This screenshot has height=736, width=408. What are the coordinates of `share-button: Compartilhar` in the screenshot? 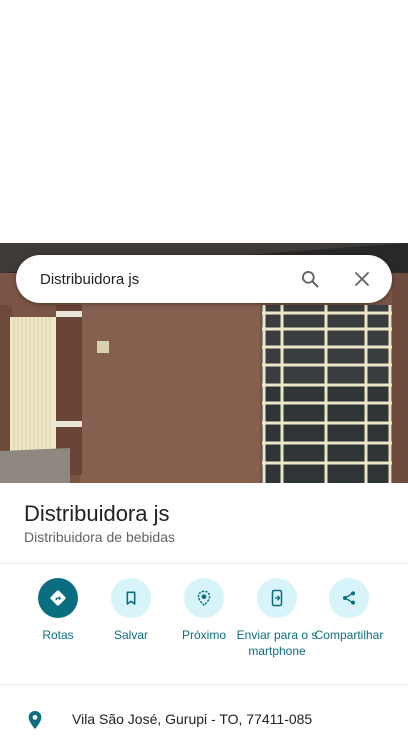 It's located at (349, 610).